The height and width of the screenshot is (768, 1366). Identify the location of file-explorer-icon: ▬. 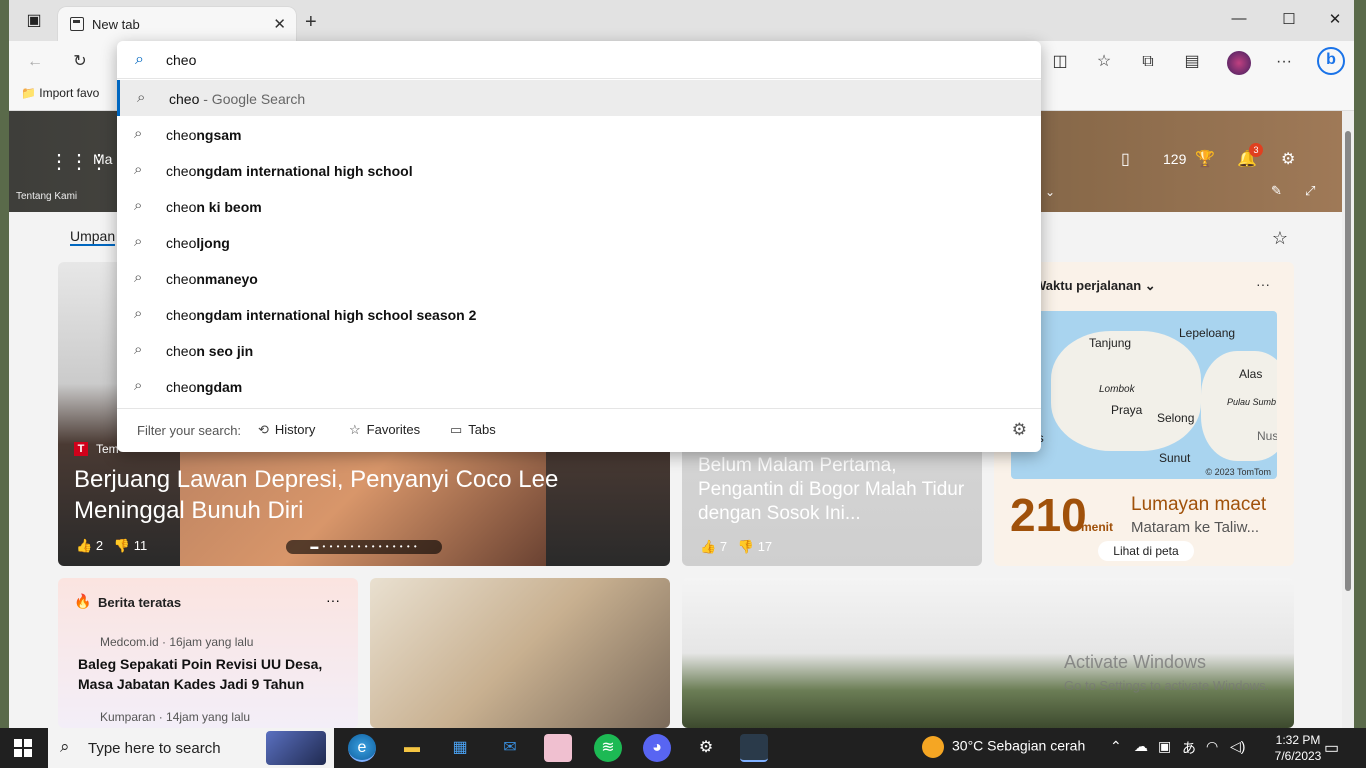
(412, 748).